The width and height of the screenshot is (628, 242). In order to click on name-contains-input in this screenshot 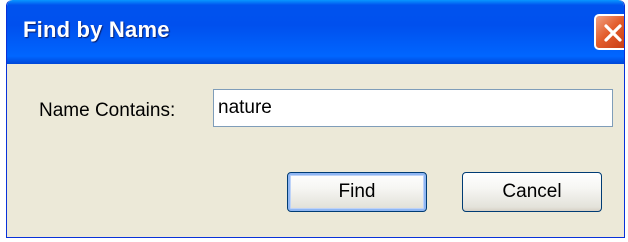, I will do `click(413, 108)`.